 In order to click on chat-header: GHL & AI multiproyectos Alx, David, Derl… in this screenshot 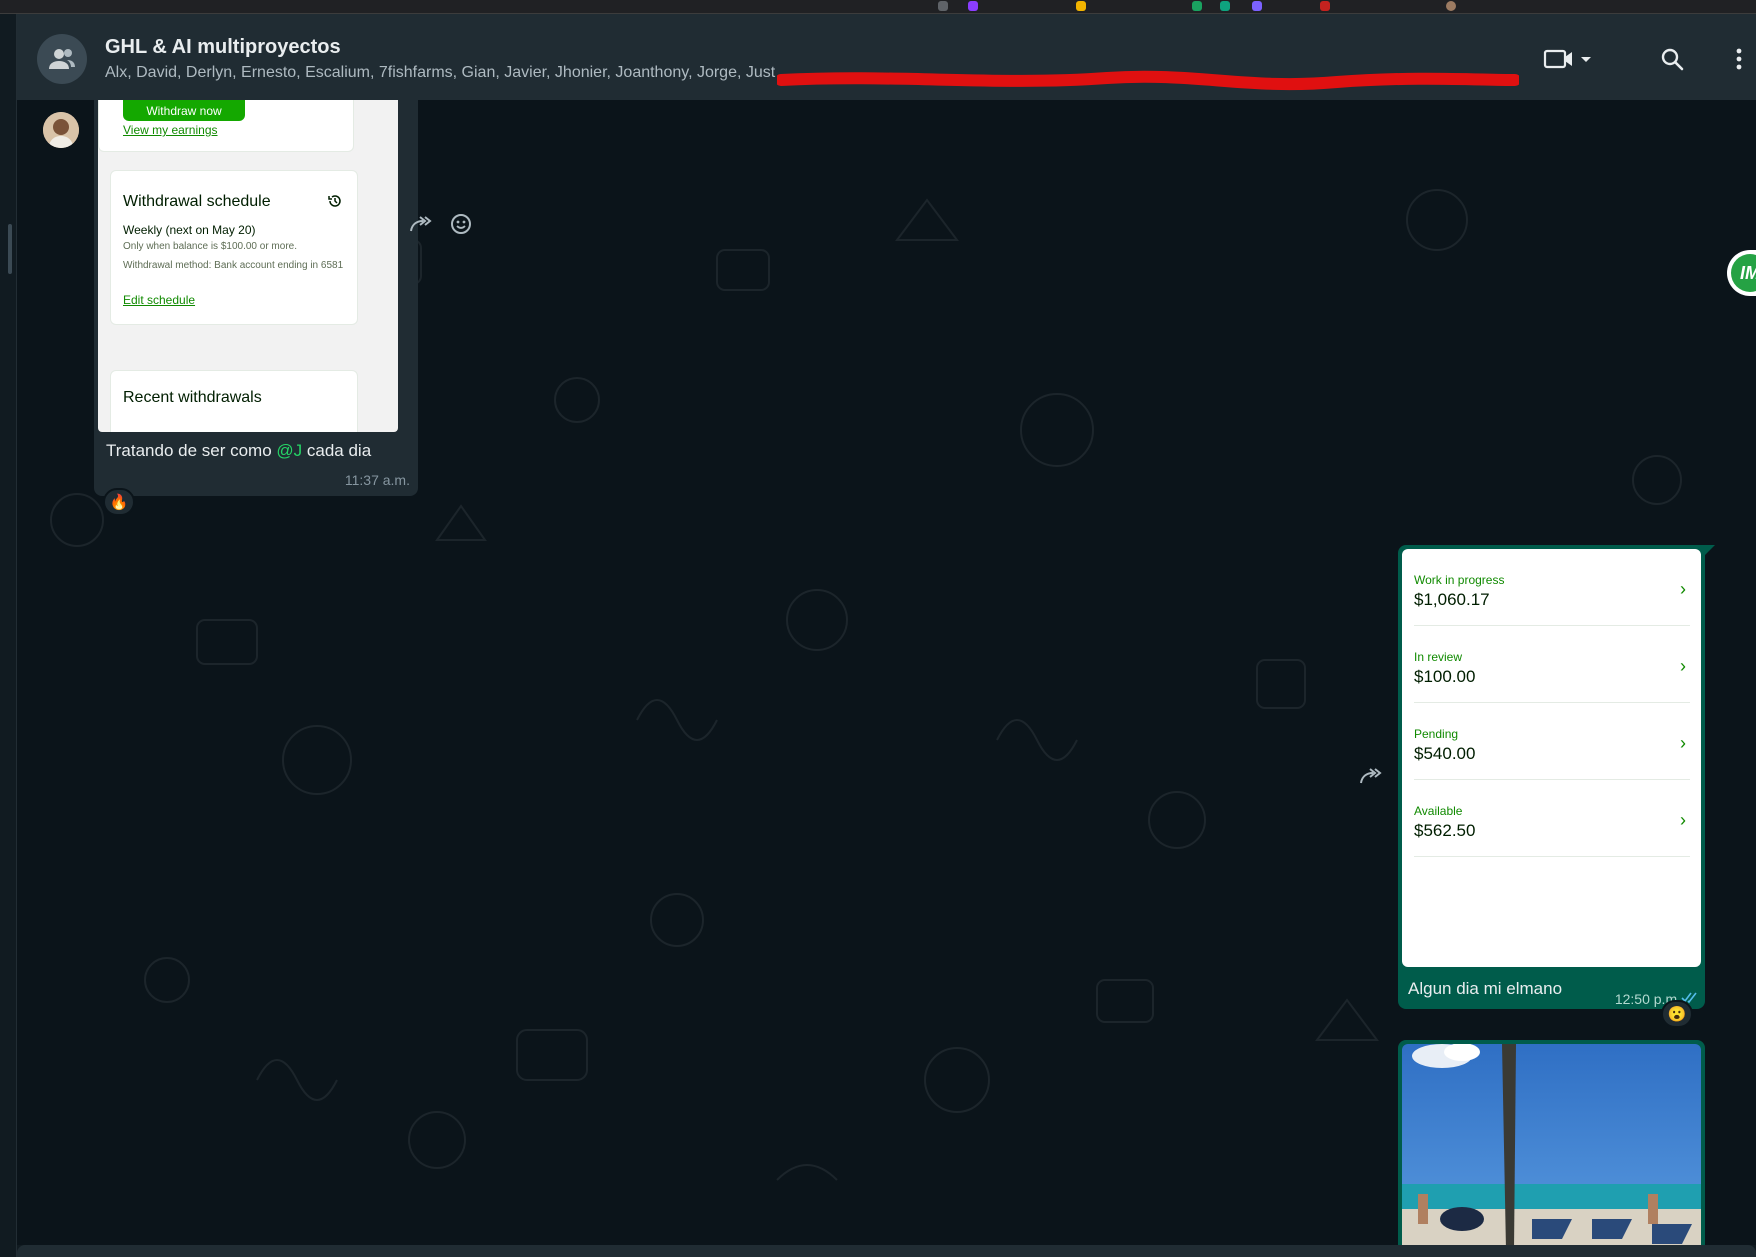, I will do `click(886, 57)`.